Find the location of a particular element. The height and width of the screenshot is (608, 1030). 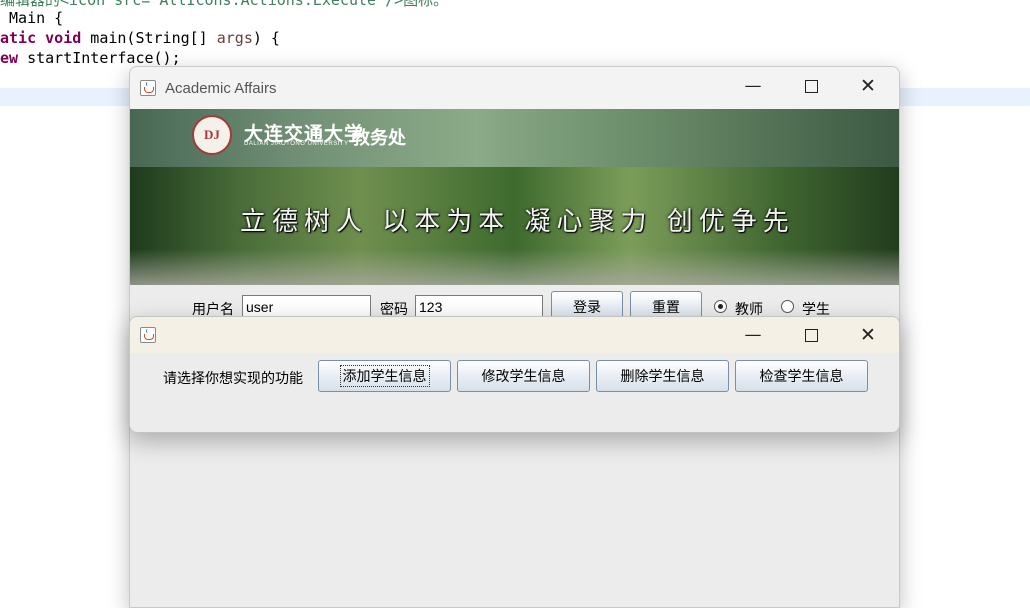

dialog-titlebar: — ✕ is located at coordinates (514, 335).